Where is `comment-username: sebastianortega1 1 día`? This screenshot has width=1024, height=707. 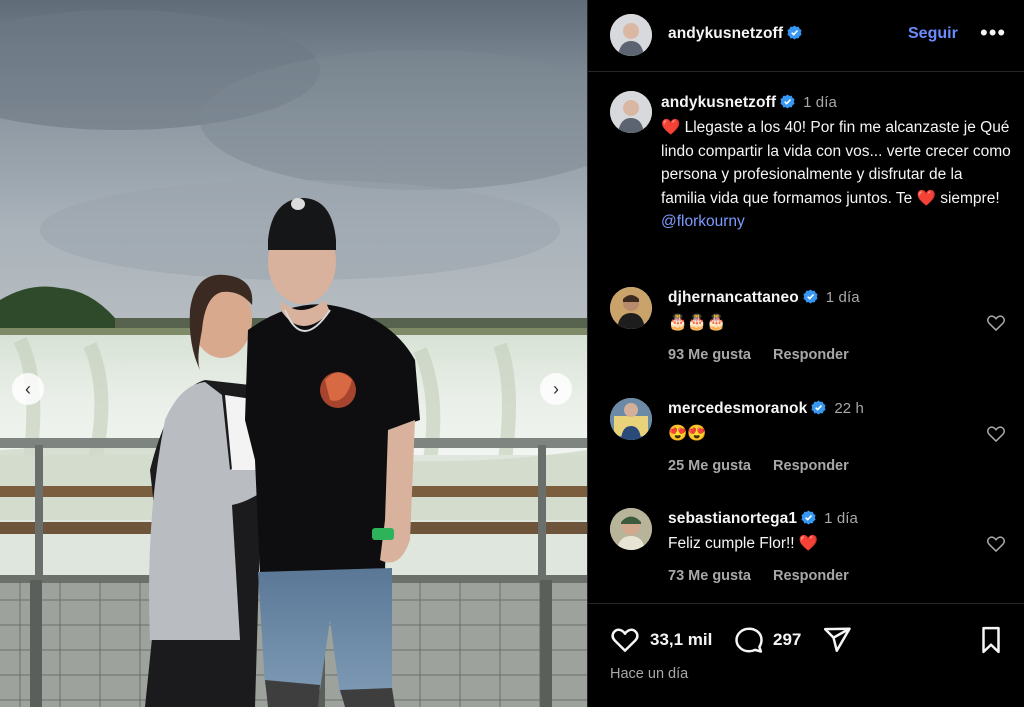
comment-username: sebastianortega1 1 día is located at coordinates (763, 519).